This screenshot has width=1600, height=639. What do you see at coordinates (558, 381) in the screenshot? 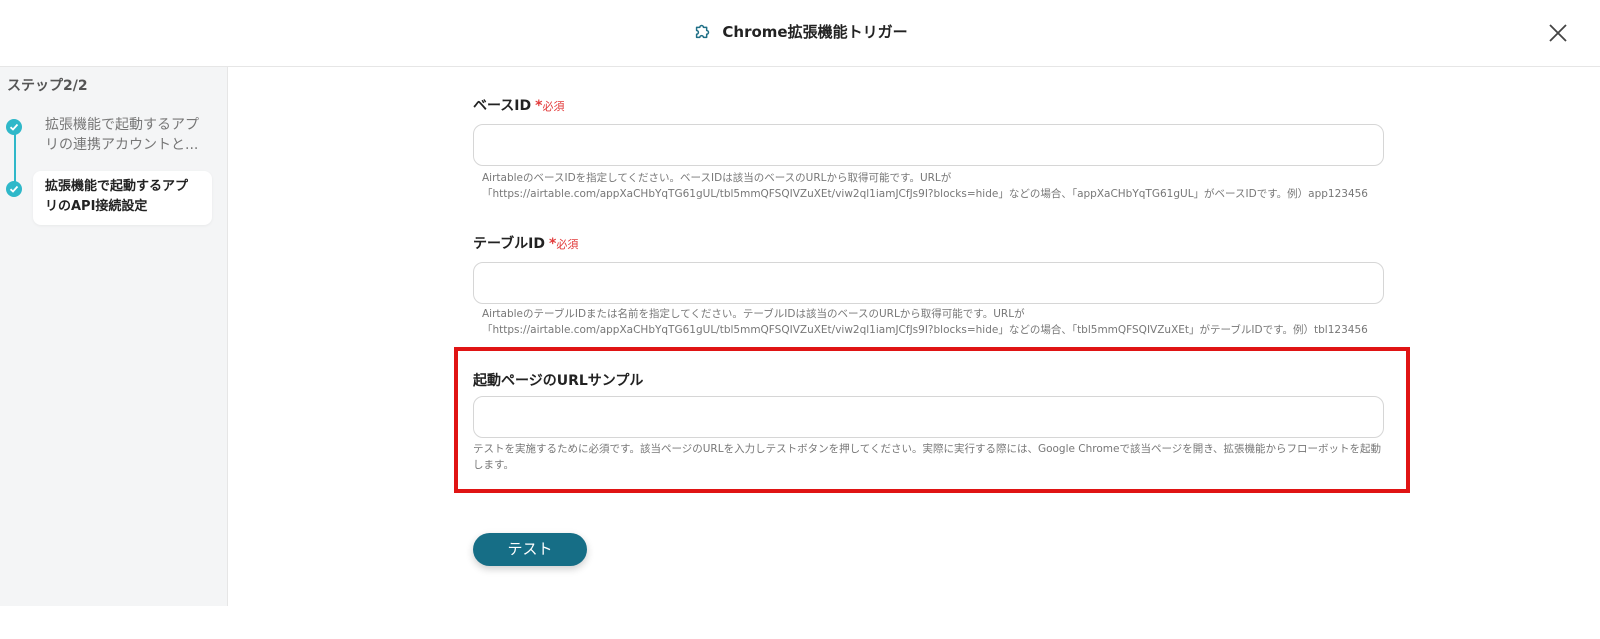
I see `url-sample-label: 起動ページのURLサンプル` at bounding box center [558, 381].